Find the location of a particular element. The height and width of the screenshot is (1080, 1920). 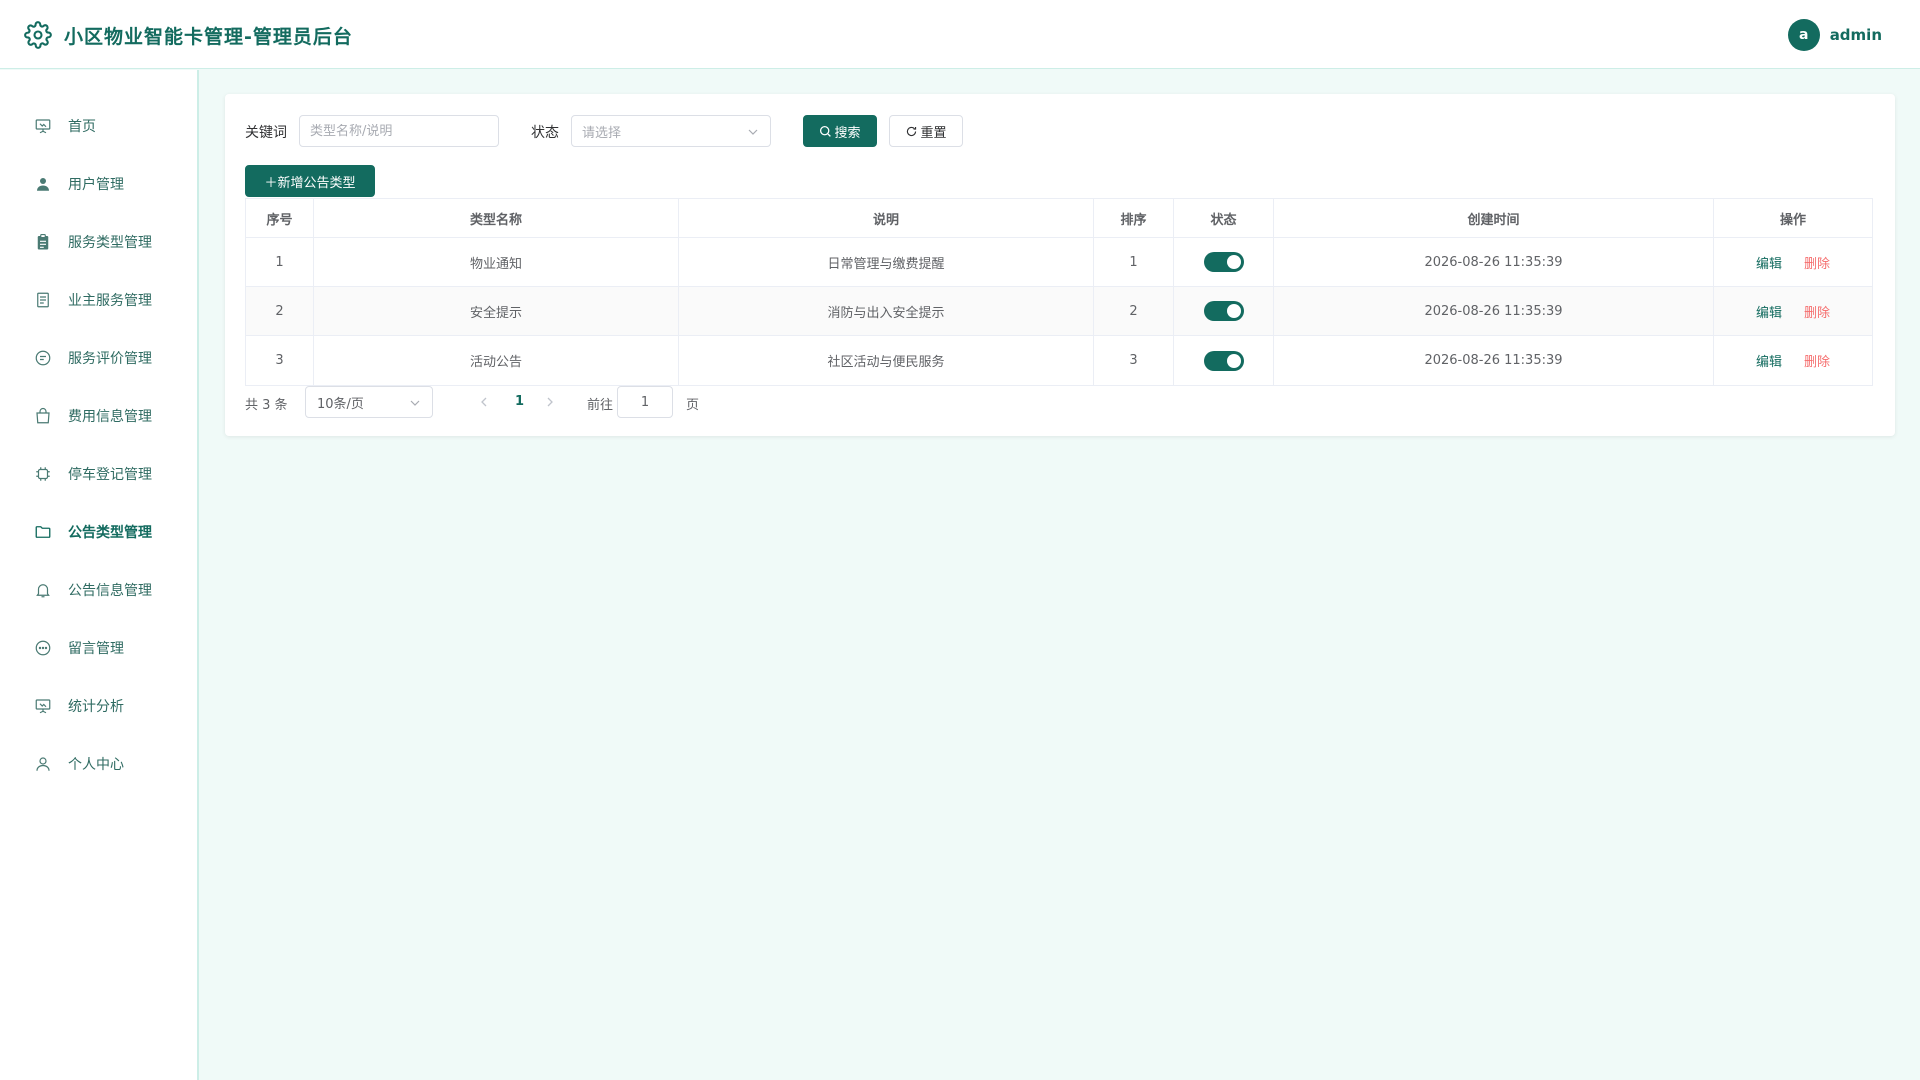

add-button-label: ＋新增公告类型 is located at coordinates (310, 183).